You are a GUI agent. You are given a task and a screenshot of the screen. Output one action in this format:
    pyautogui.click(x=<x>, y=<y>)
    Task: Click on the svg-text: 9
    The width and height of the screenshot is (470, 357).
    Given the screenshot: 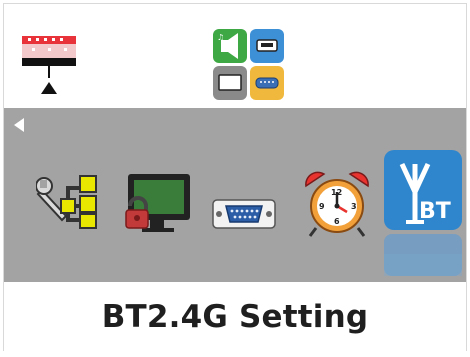 What is the action you would take?
    pyautogui.click(x=322, y=206)
    